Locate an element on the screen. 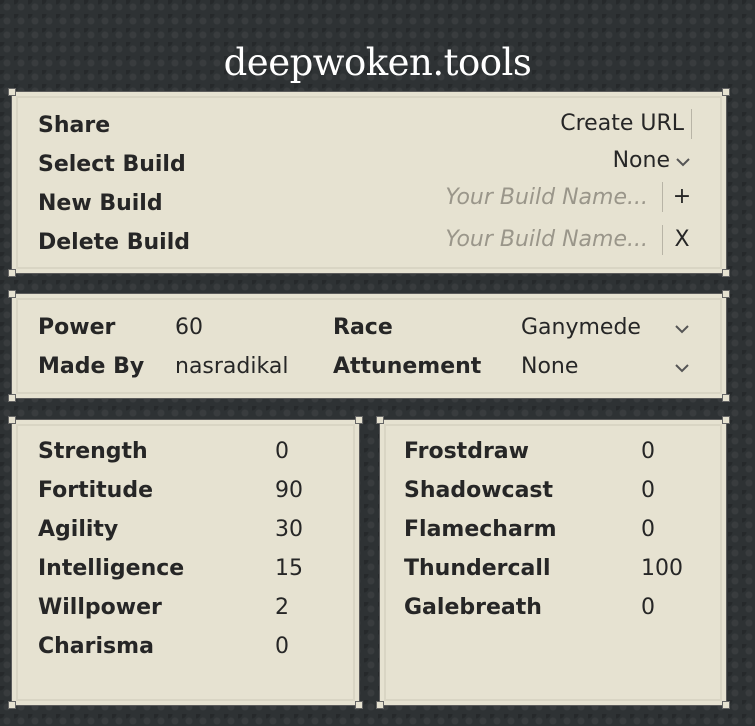 This screenshot has height=726, width=755. share-label: Share is located at coordinates (74, 125).